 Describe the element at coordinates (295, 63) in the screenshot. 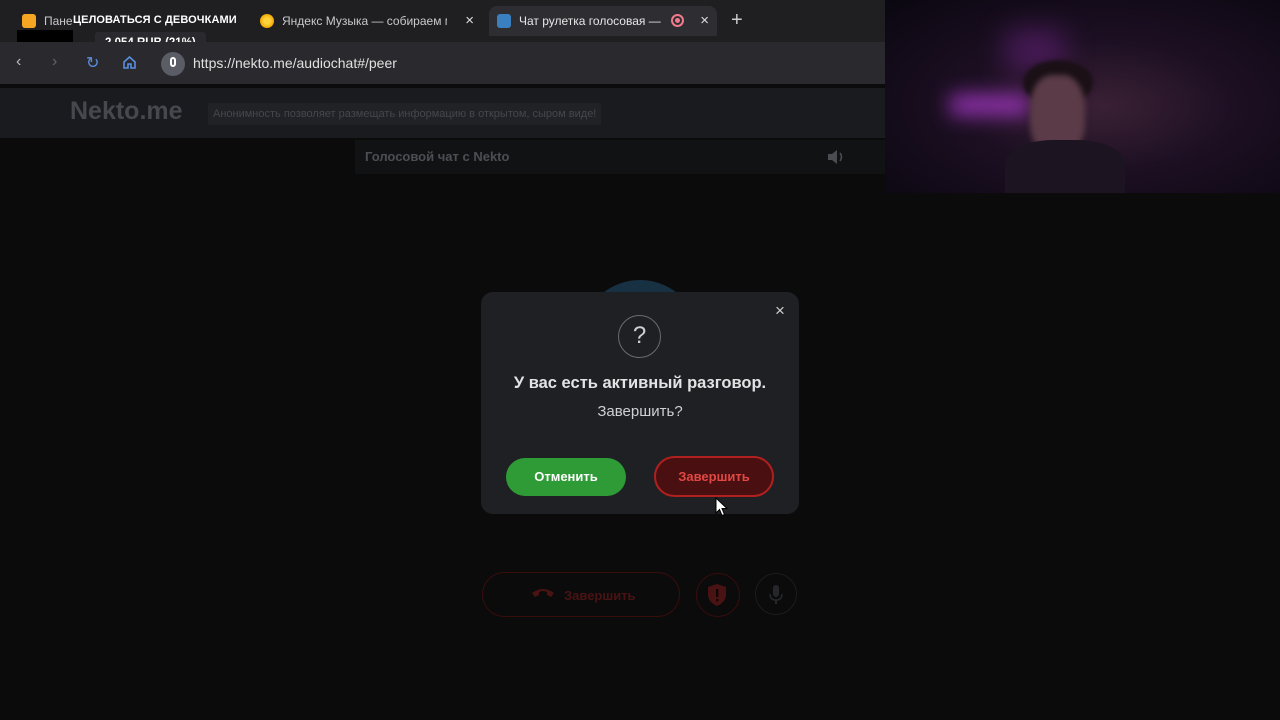

I see `url-field: https://nekto.me/audiochat#/peer` at that location.